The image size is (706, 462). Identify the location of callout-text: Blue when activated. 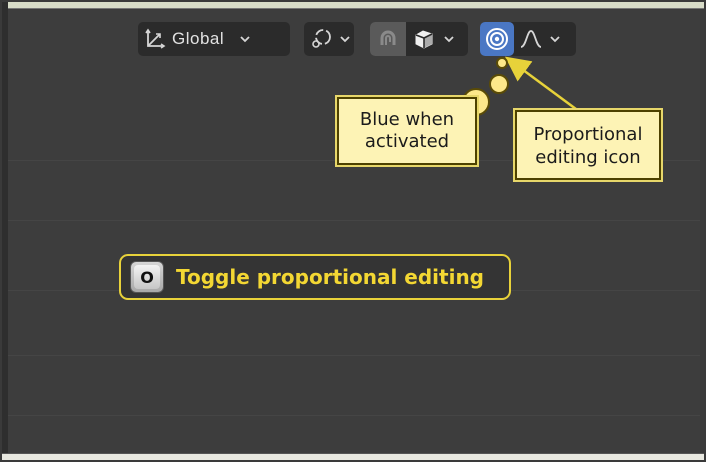
(407, 130).